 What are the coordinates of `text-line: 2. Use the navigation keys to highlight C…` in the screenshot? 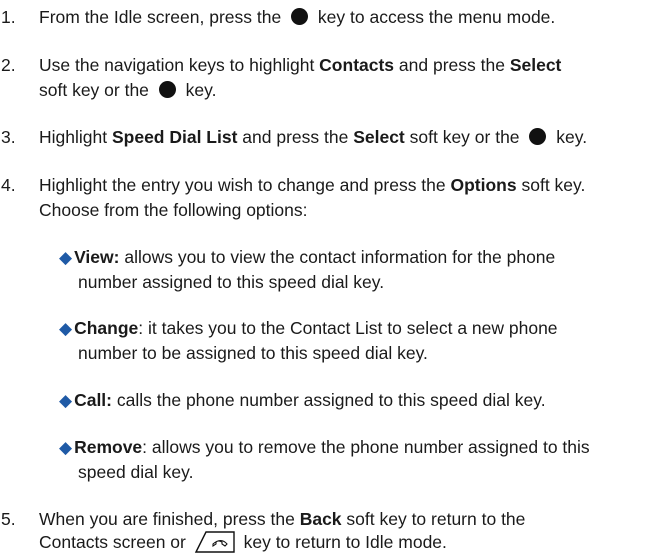 It's located at (281, 65).